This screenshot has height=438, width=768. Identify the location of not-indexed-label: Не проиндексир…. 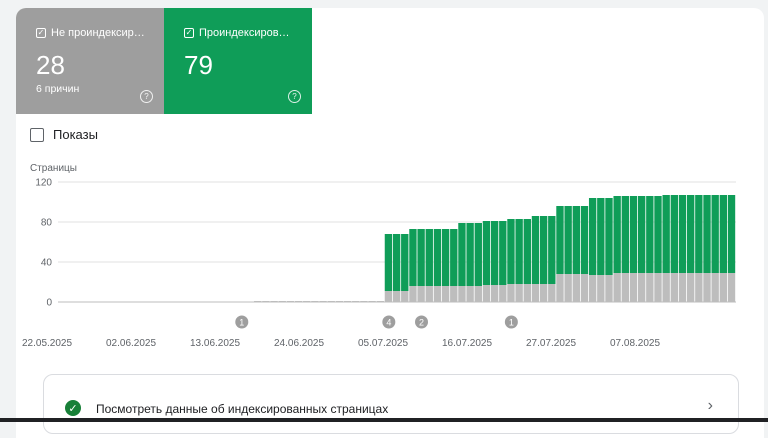
(98, 33).